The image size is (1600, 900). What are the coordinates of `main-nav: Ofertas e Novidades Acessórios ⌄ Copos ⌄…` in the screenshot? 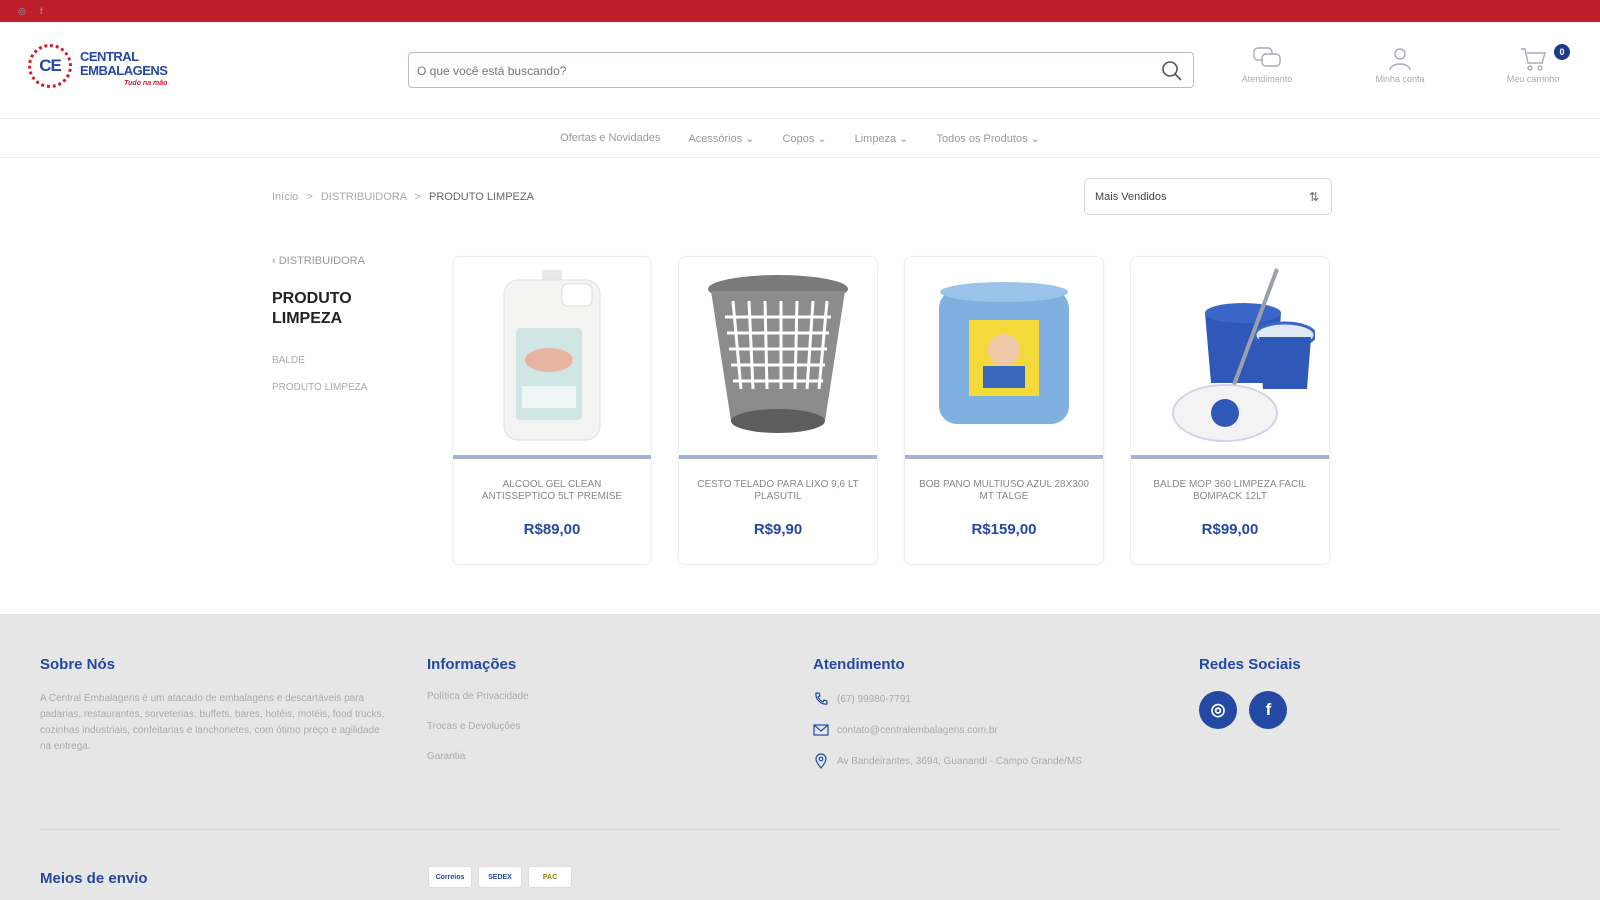 It's located at (800, 138).